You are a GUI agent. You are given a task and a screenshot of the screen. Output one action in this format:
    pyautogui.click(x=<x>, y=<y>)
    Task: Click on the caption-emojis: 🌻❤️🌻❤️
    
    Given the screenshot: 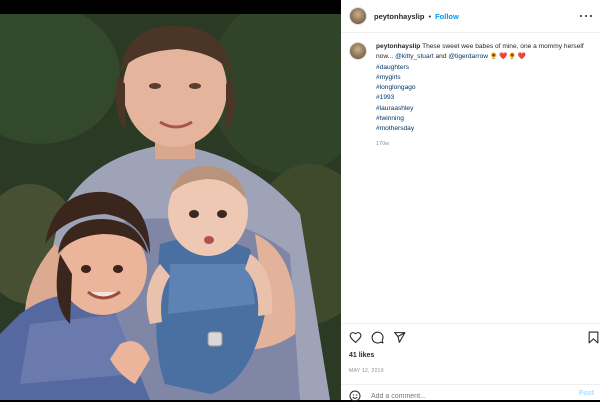 What is the action you would take?
    pyautogui.click(x=508, y=57)
    